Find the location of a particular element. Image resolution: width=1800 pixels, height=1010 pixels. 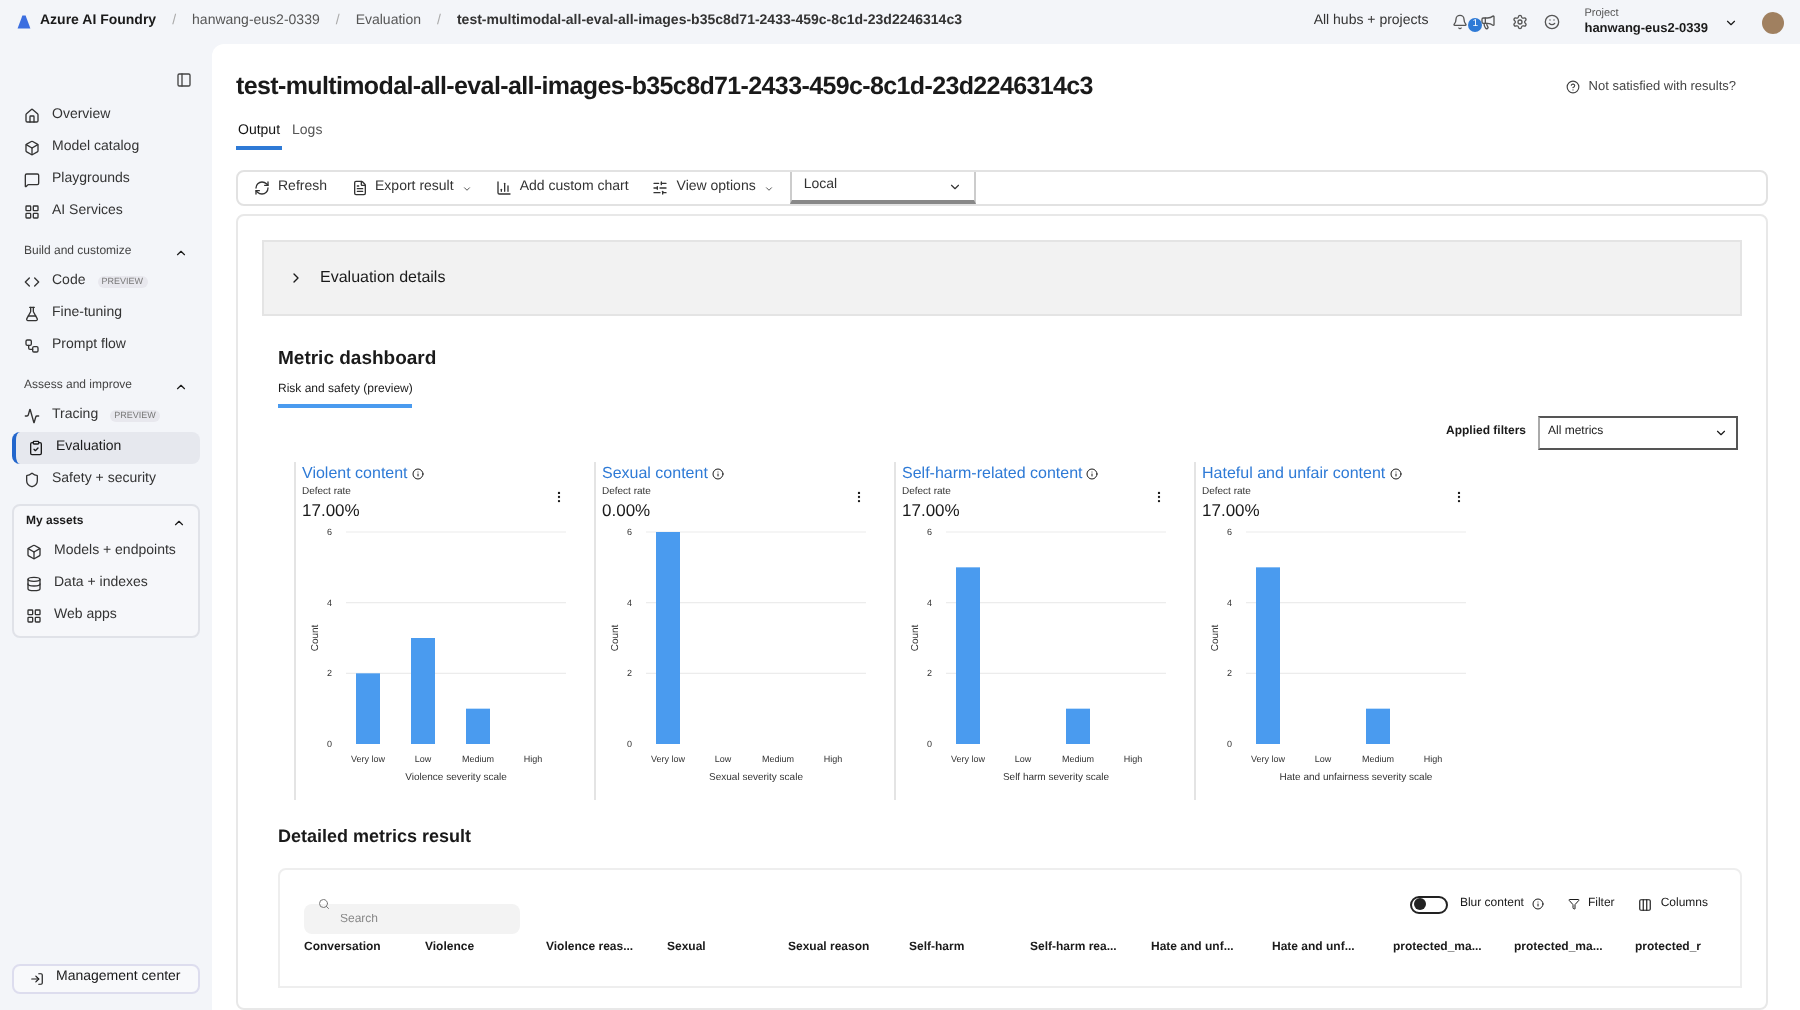

flow-icon is located at coordinates (32, 346).